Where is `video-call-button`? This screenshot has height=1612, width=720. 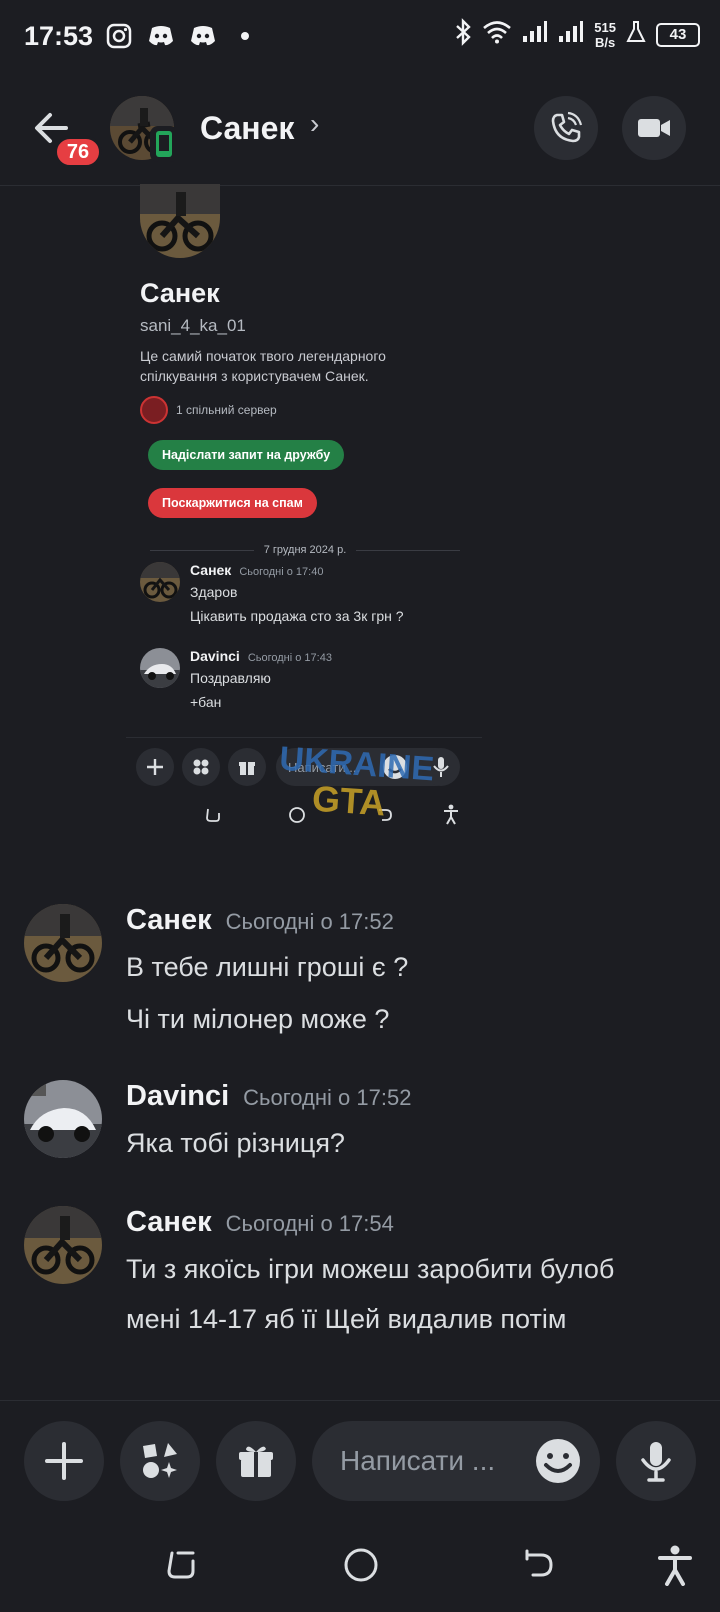 video-call-button is located at coordinates (654, 128).